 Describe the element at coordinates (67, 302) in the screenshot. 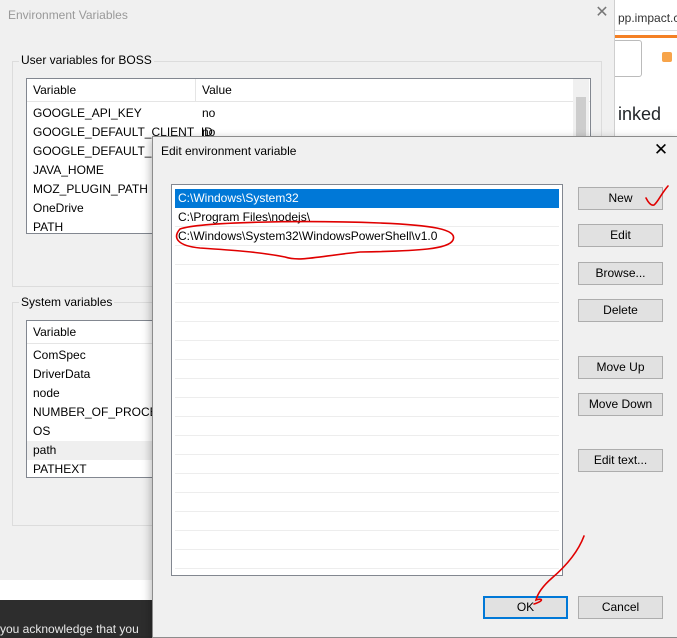

I see `system-variables-label: System variables` at that location.